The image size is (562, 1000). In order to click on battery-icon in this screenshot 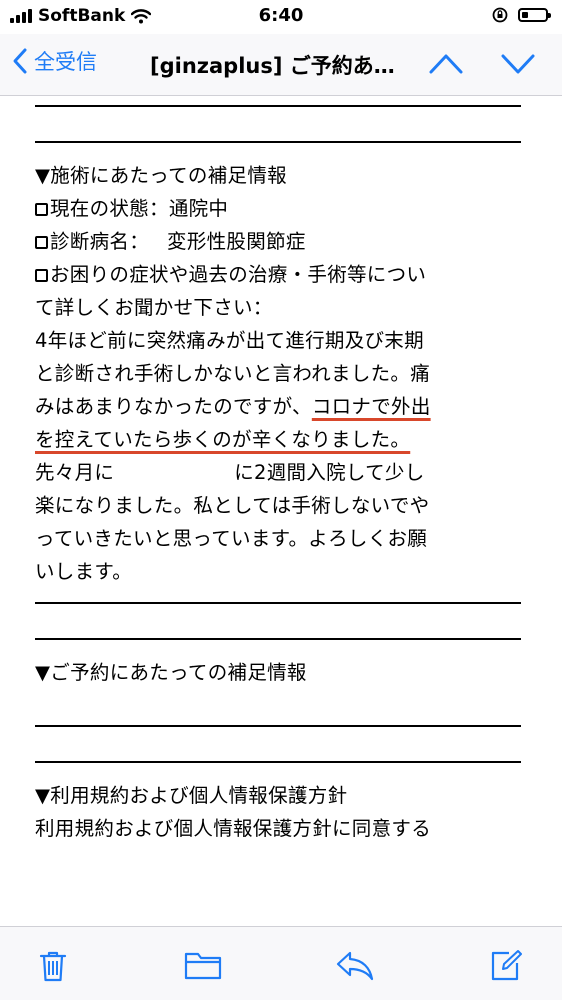, I will do `click(534, 15)`.